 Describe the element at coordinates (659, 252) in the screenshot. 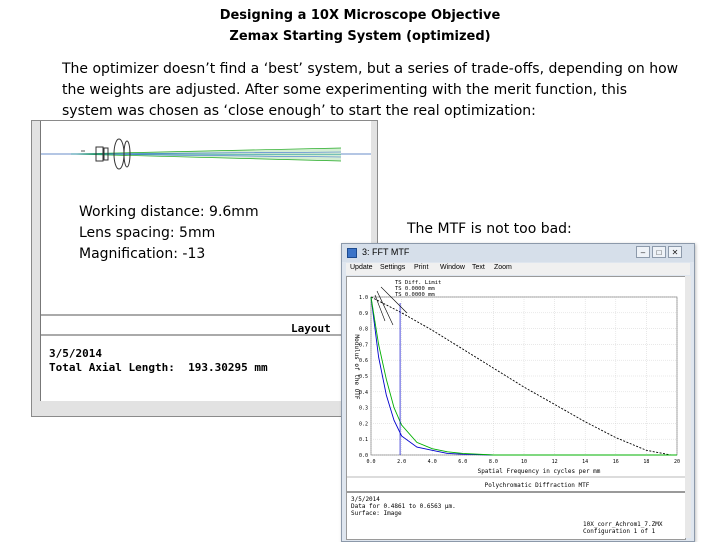

I see `maximize-button: □` at that location.